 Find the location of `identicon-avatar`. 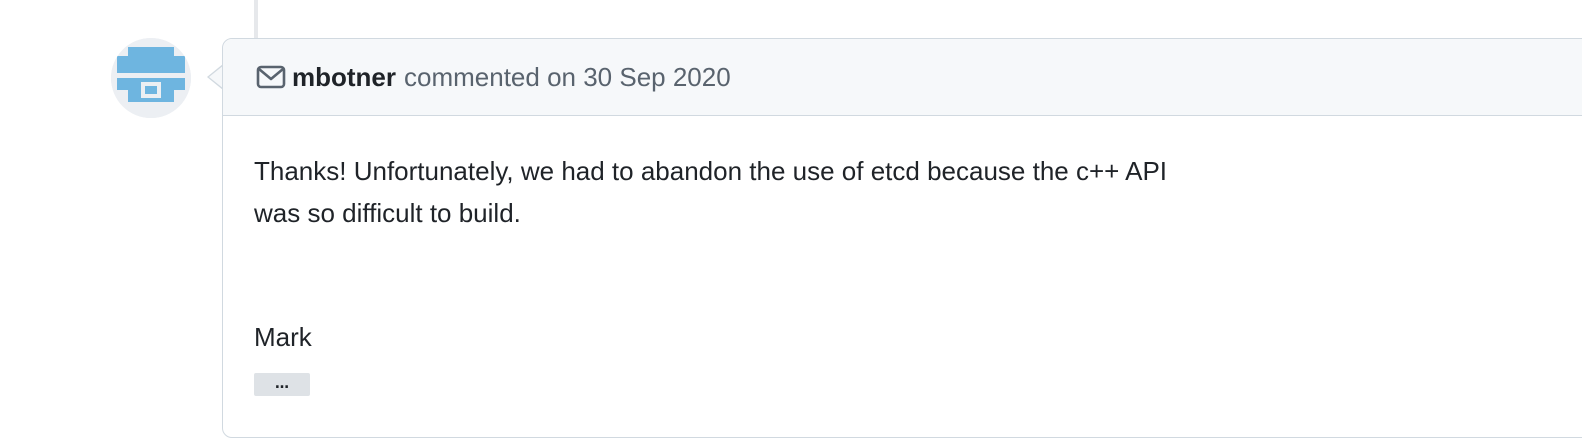

identicon-avatar is located at coordinates (151, 78).